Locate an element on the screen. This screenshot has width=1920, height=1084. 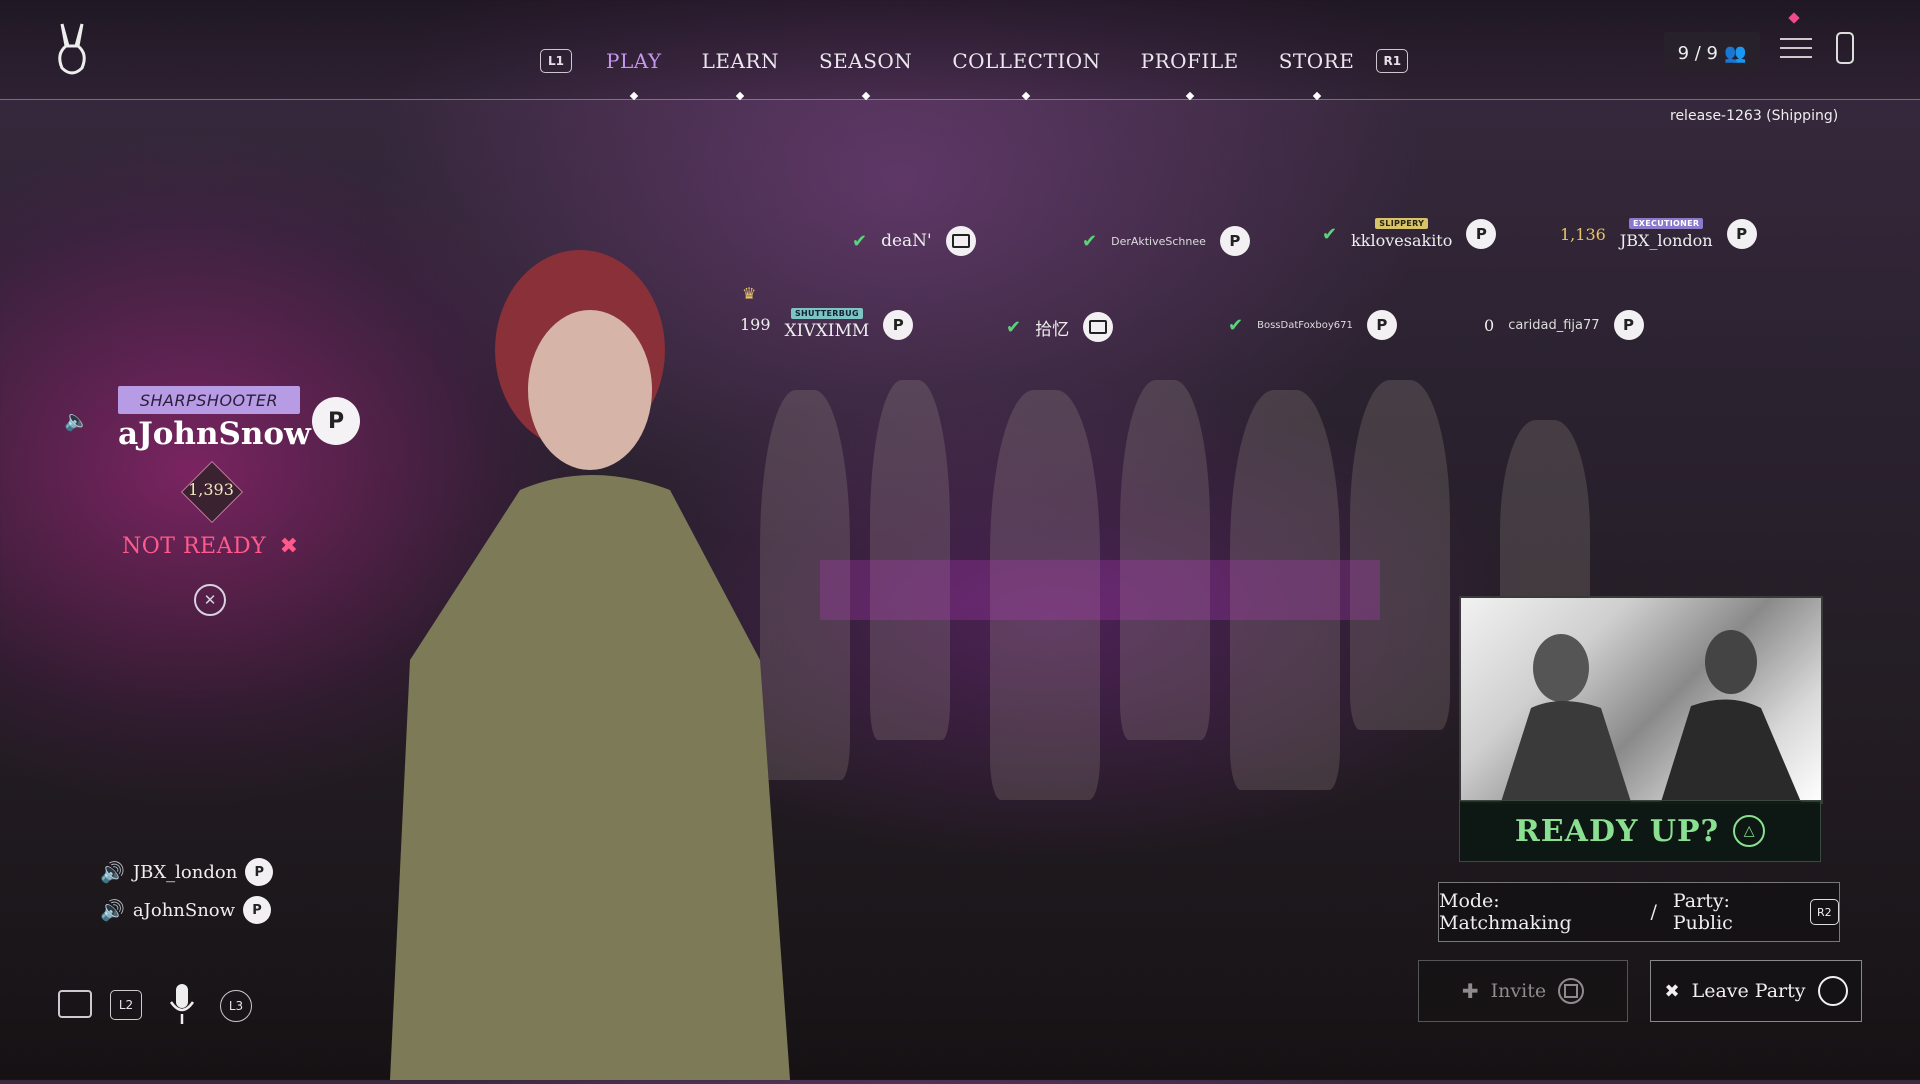
player-card: 1,136 EXECUTIONER JBX_london P is located at coordinates (1658, 234).